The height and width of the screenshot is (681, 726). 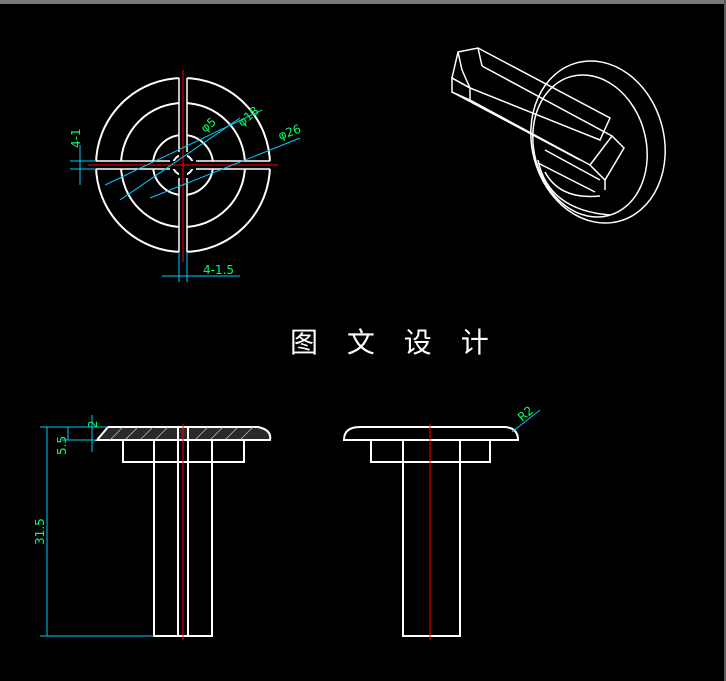 I want to click on dim-slot-width: 4-1, so click(x=76, y=138).